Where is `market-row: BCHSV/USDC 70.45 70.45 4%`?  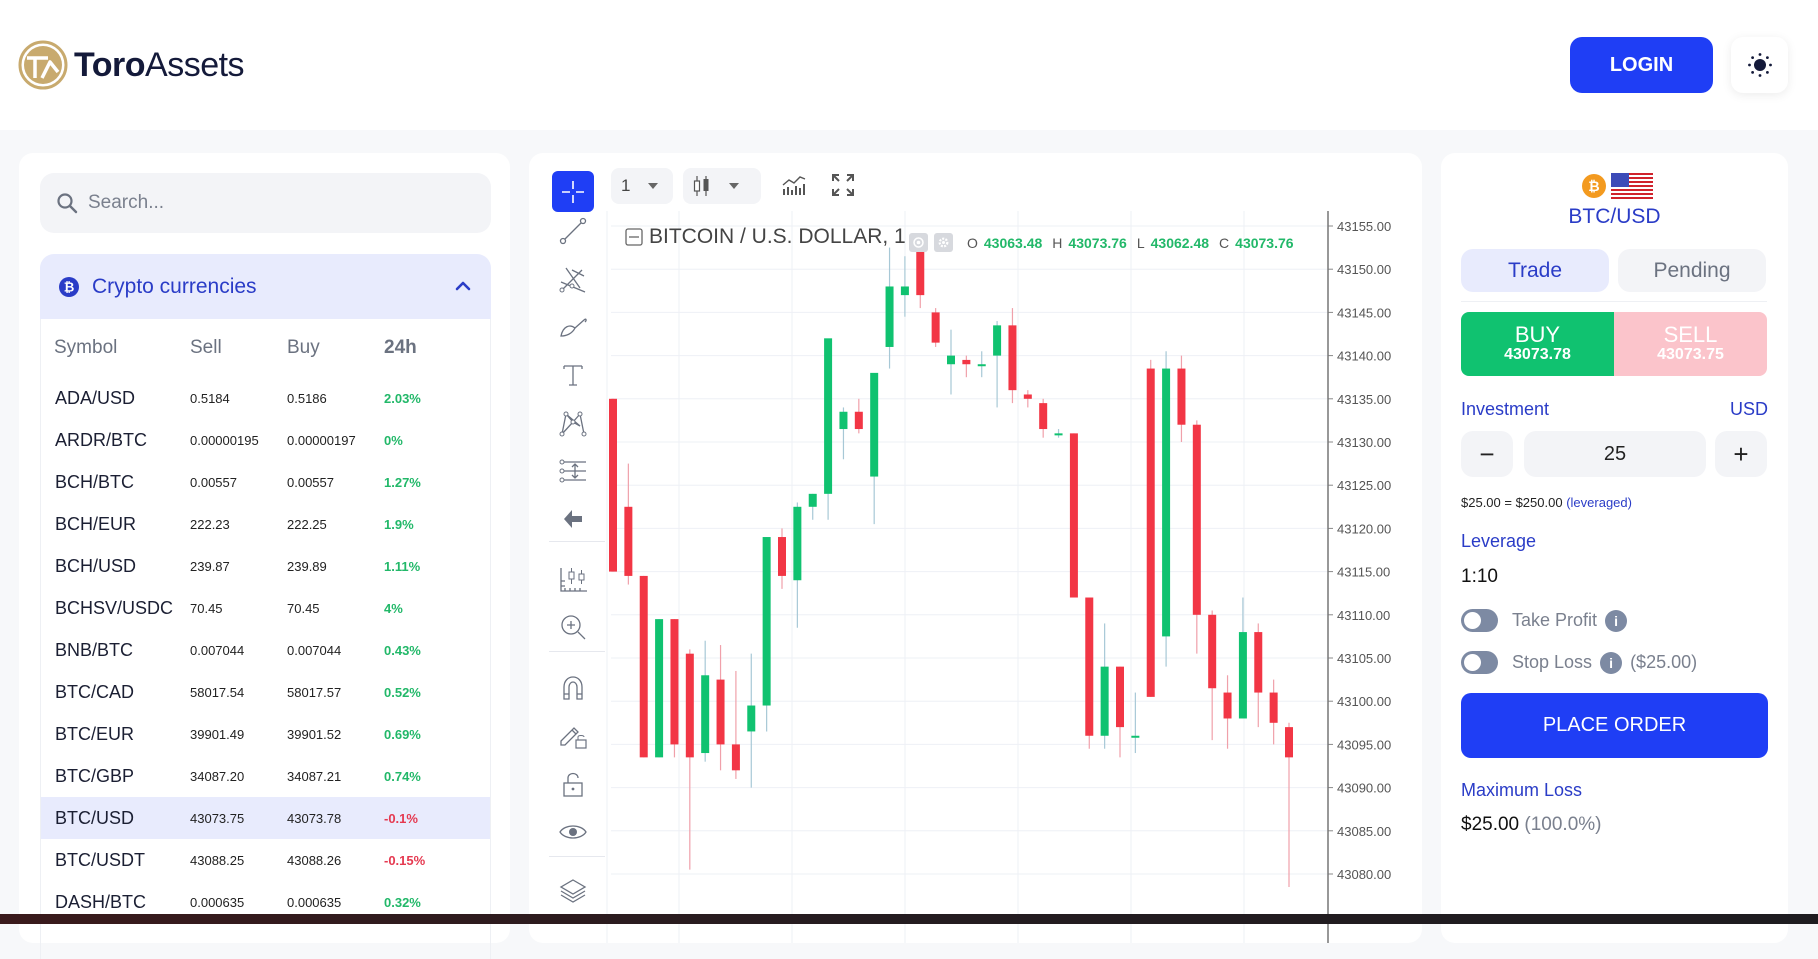
market-row: BCHSV/USDC 70.45 70.45 4% is located at coordinates (265, 608).